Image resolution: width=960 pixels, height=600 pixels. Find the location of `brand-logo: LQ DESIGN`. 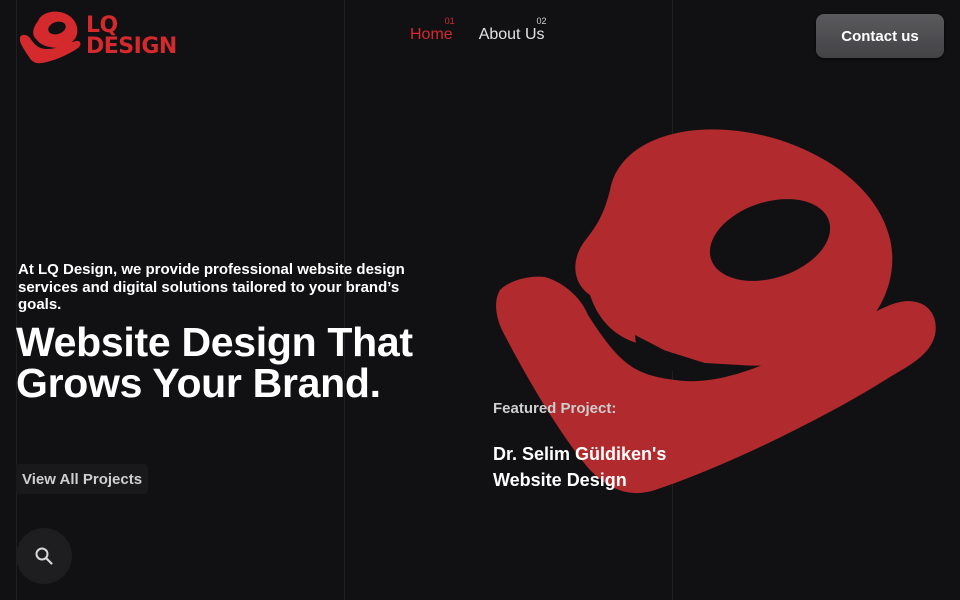

brand-logo: LQ DESIGN is located at coordinates (97, 36).